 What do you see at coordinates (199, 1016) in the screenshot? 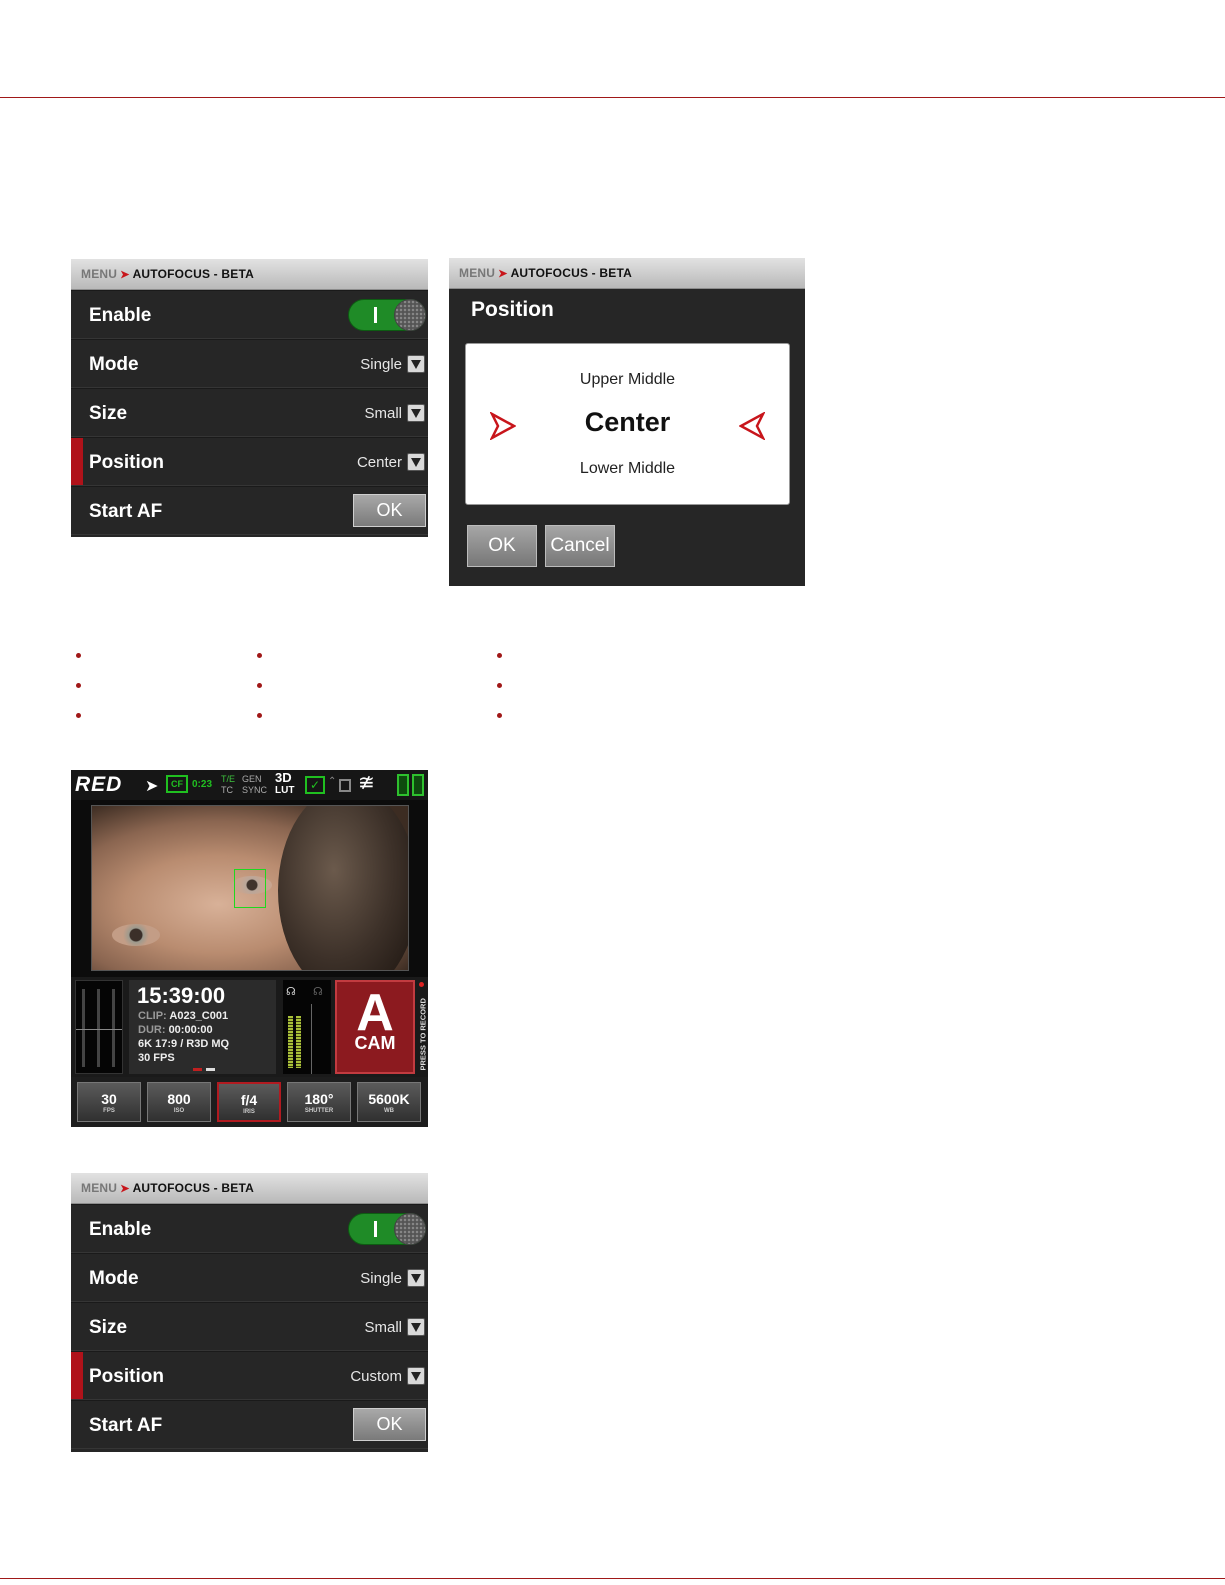
I see `clip-value: A023_C001` at bounding box center [199, 1016].